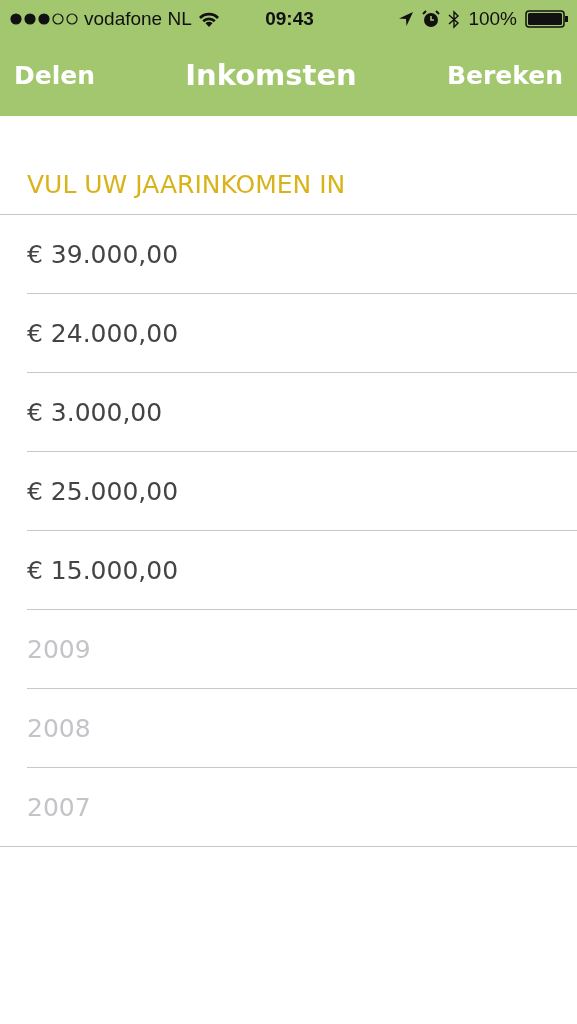 The image size is (577, 1024). What do you see at coordinates (186, 184) in the screenshot?
I see `section-heading: VUL UW JAARINKOMEN IN` at bounding box center [186, 184].